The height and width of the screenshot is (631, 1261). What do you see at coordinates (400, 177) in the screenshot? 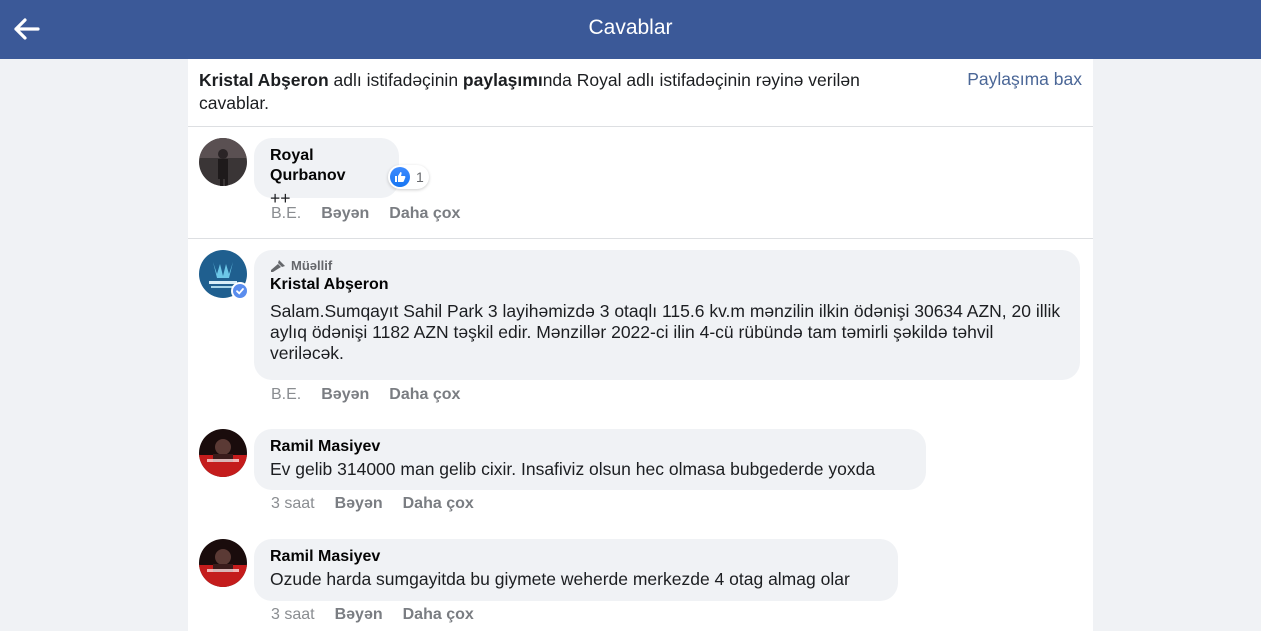
I see `thumbs-up-icon` at bounding box center [400, 177].